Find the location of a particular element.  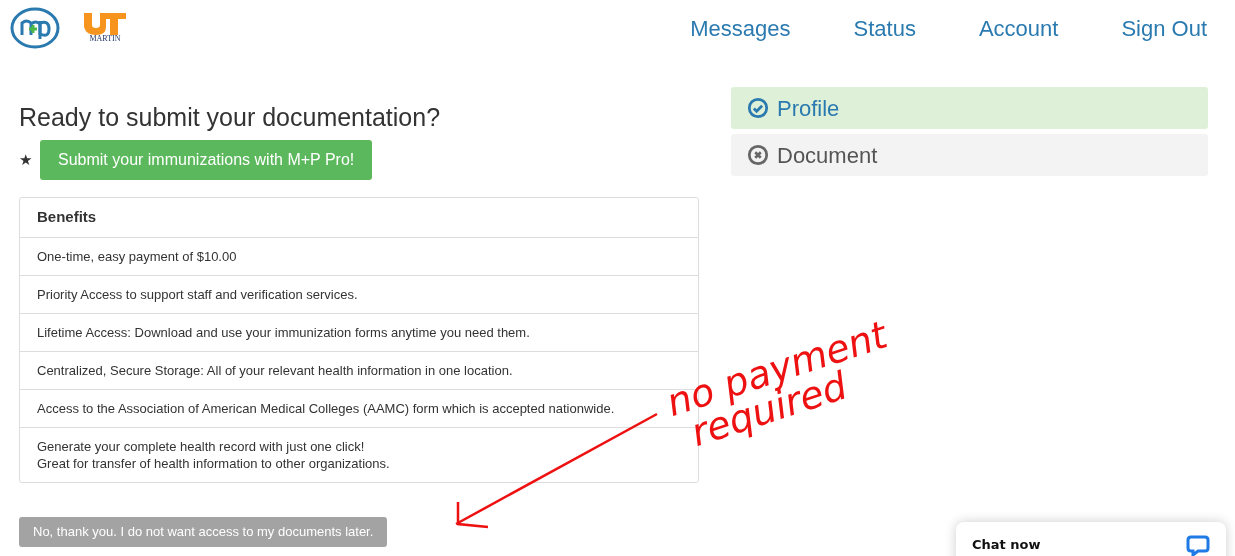

benefit-row: Lifetime Access: Download and use your immunization forms anytime you need them. is located at coordinates (359, 333).